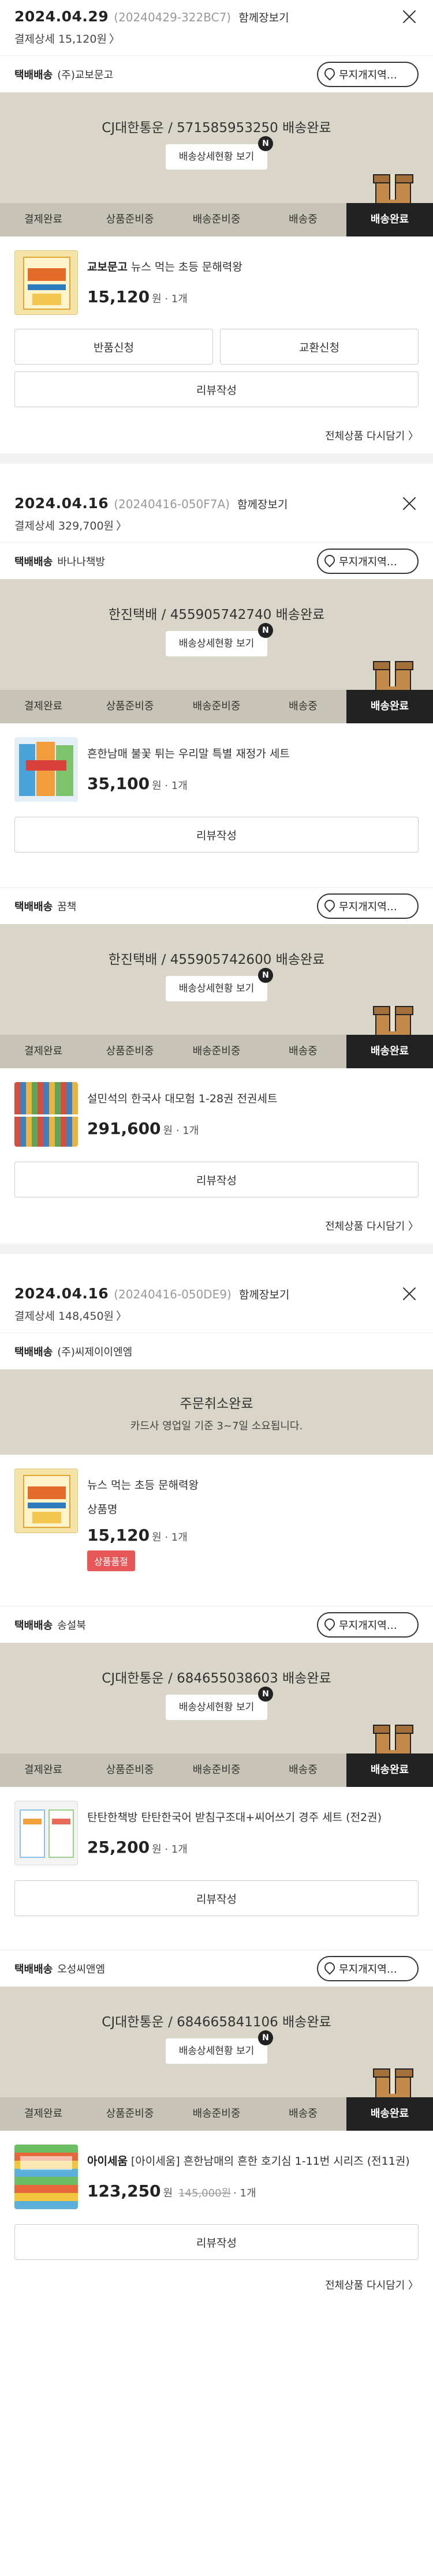  Describe the element at coordinates (216, 1315) in the screenshot. I see `payment-detail-link: 결제상세 148,450원 〉` at that location.